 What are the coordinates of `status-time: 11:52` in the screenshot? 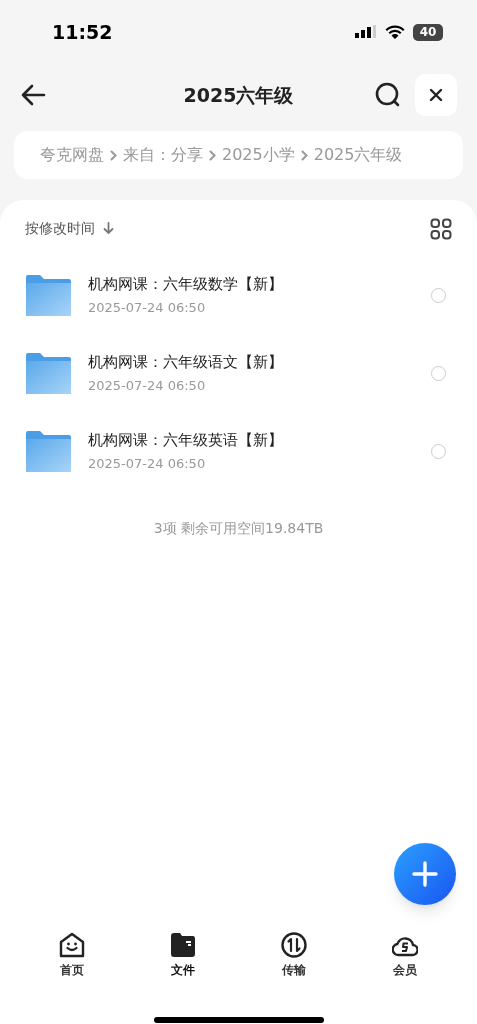 It's located at (82, 32).